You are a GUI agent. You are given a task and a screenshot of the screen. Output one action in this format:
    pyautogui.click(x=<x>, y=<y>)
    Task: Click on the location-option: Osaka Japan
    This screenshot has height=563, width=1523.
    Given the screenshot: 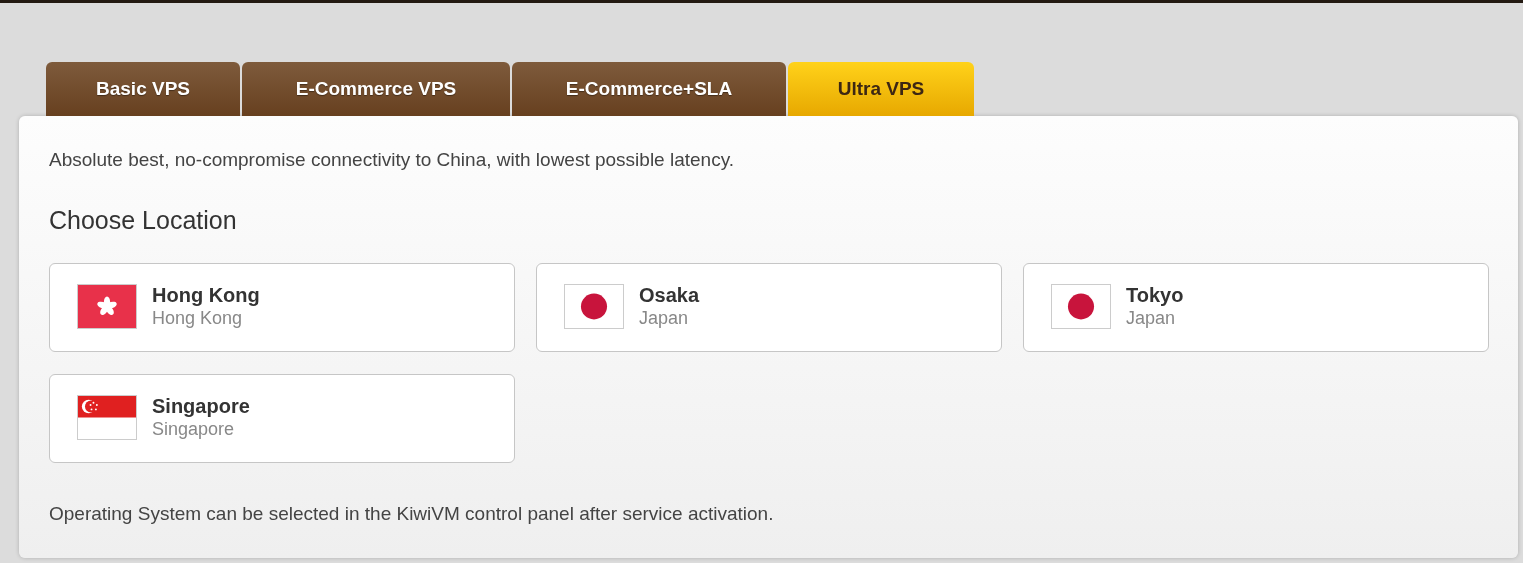 What is the action you would take?
    pyautogui.click(x=769, y=307)
    